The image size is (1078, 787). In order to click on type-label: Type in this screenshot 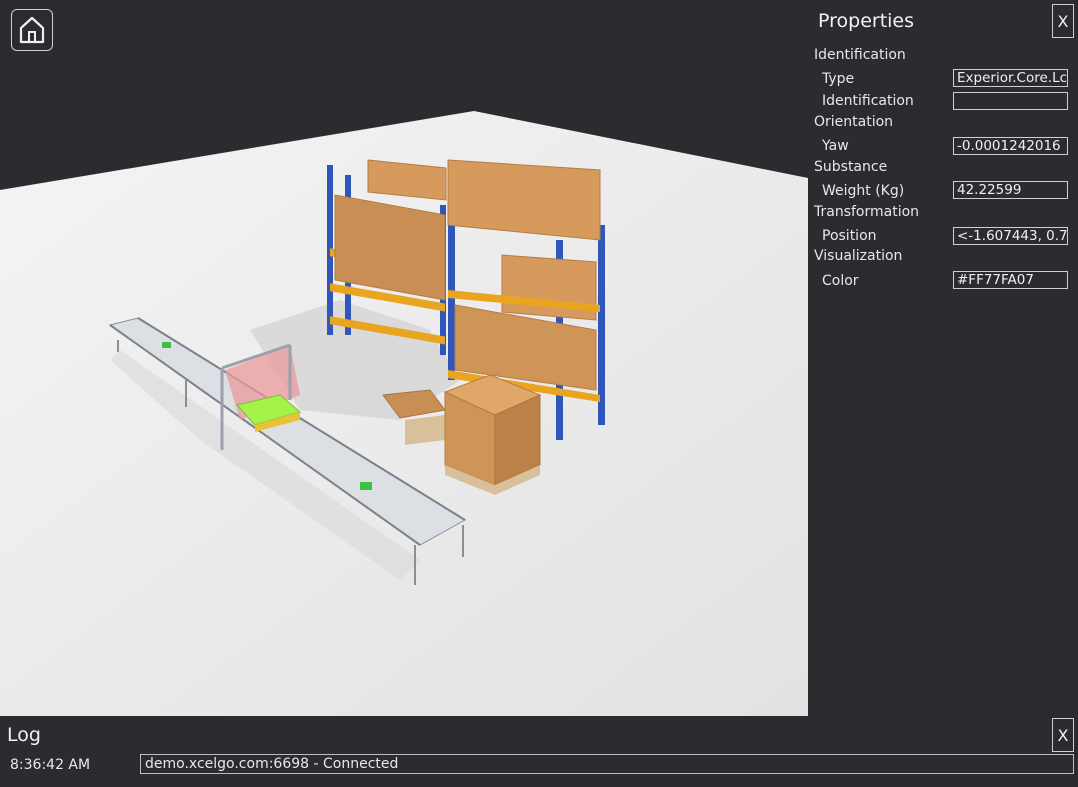, I will do `click(838, 79)`.